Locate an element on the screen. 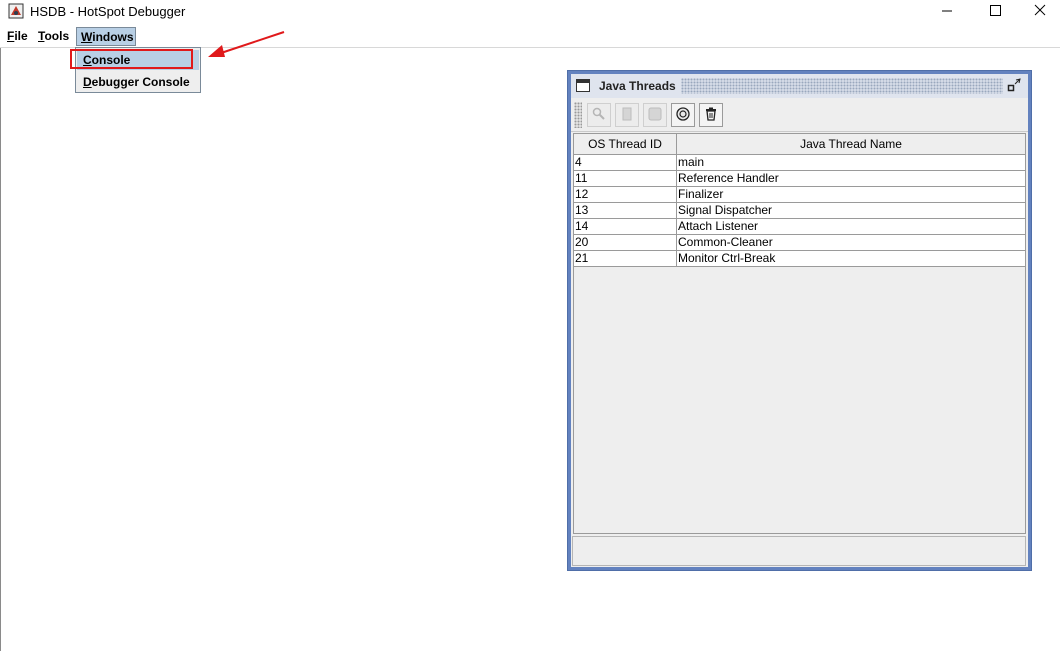 This screenshot has height=651, width=1060. table-row: 4 main is located at coordinates (799, 162).